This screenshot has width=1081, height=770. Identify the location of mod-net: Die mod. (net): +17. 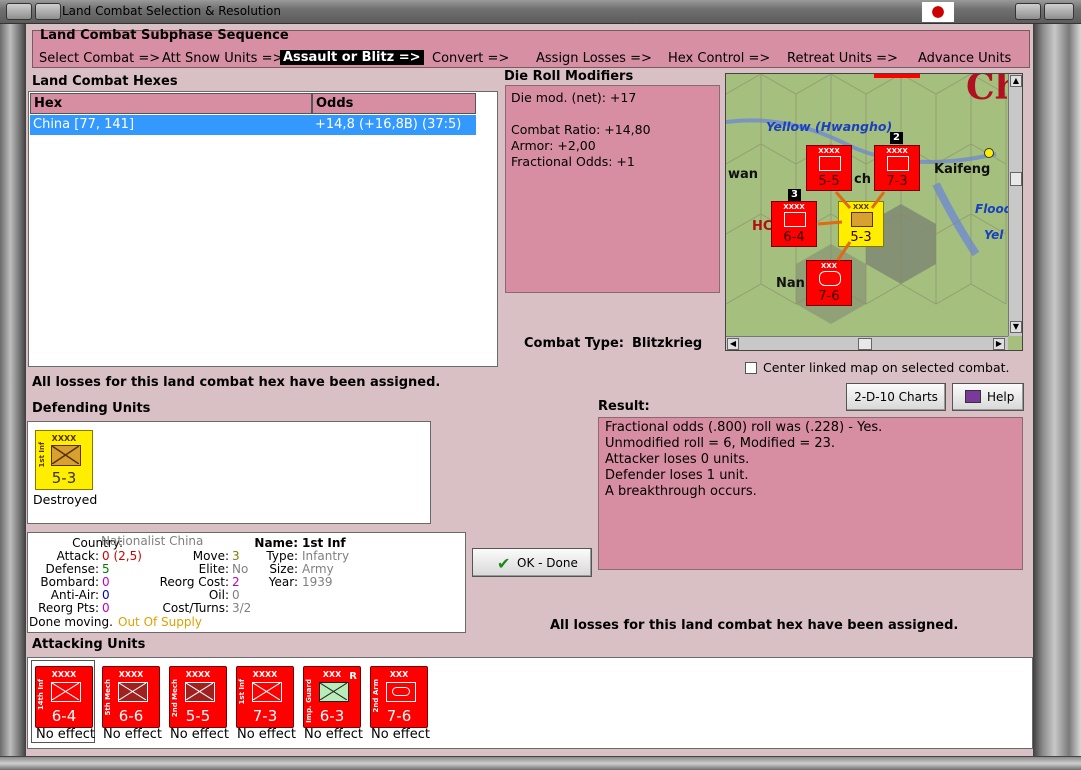
(574, 97).